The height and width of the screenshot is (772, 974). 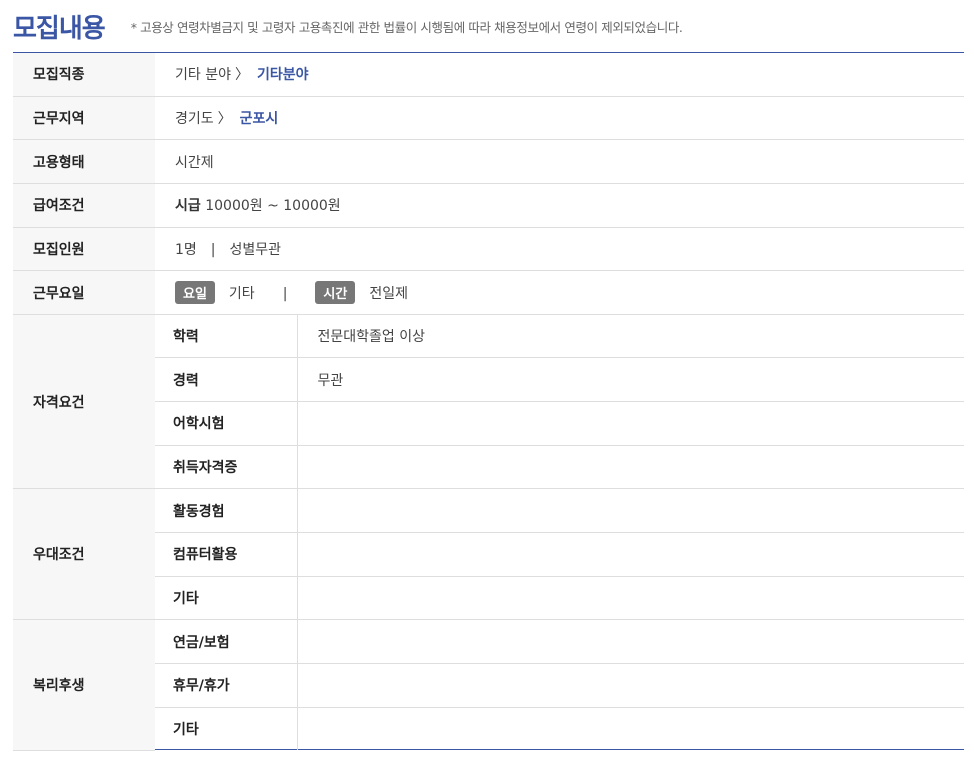 What do you see at coordinates (335, 292) in the screenshot?
I see `time-tag-badge: 시간` at bounding box center [335, 292].